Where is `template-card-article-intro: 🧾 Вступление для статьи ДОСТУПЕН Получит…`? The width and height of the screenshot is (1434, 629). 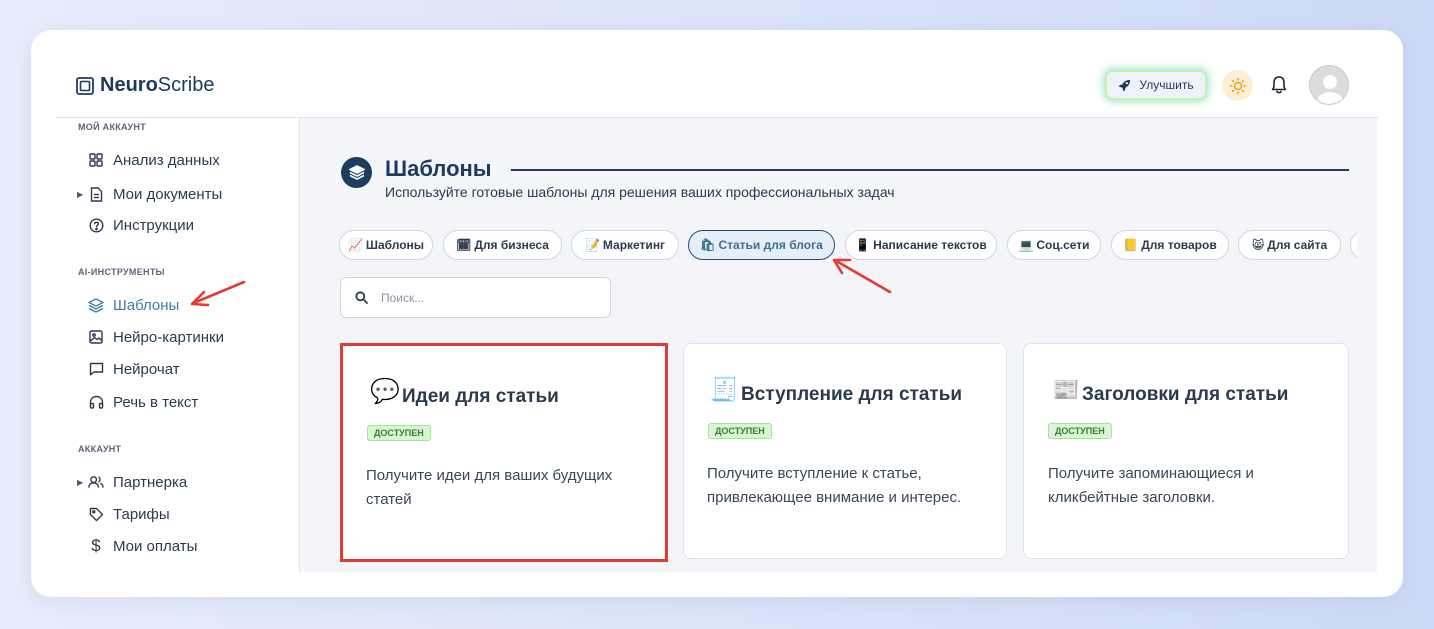
template-card-article-intro: 🧾 Вступление для статьи ДОСТУПЕН Получит… is located at coordinates (845, 451).